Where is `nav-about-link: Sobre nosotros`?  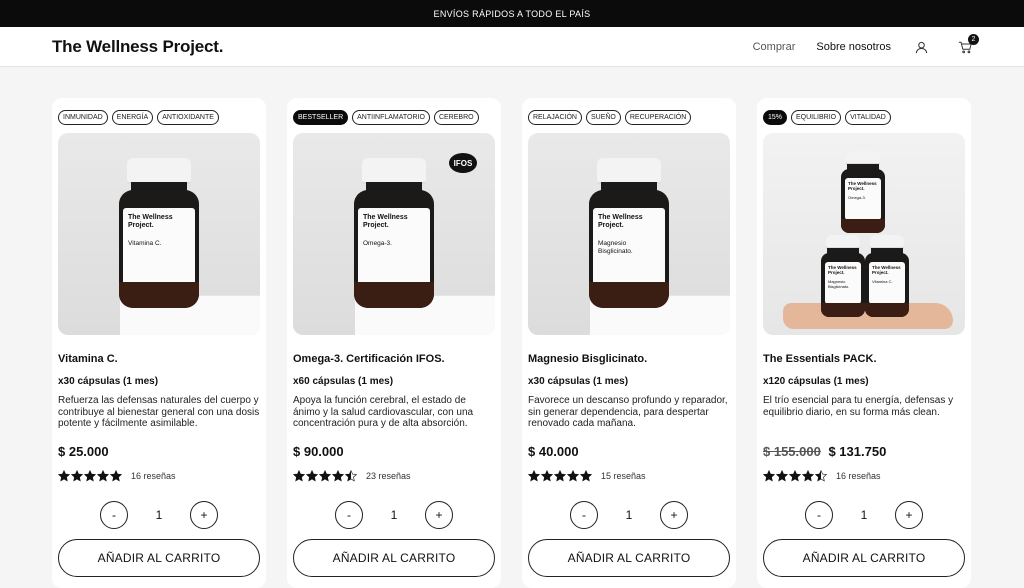 nav-about-link: Sobre nosotros is located at coordinates (853, 47).